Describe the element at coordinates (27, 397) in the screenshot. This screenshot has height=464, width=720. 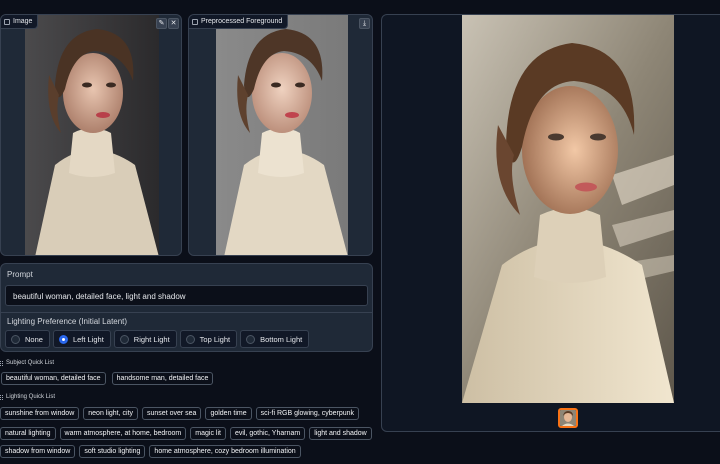
I see `lighting-quick-list-label: Lighting Quick List` at that location.